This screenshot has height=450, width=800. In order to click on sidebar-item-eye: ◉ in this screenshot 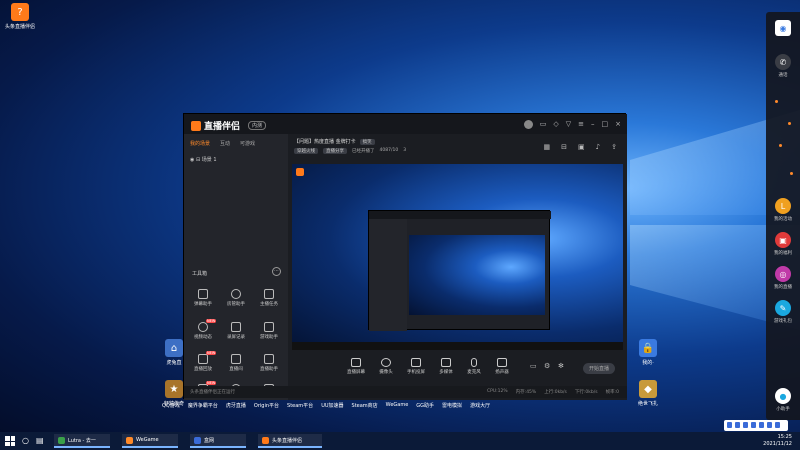, I will do `click(783, 29)`.